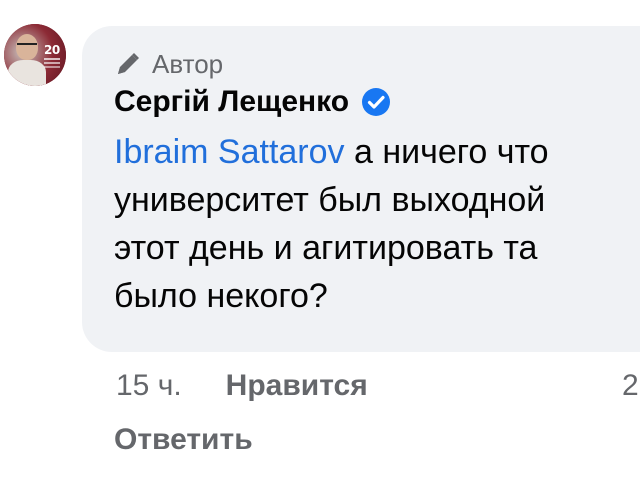 The image size is (640, 480). What do you see at coordinates (35, 55) in the screenshot?
I see `avatar: 20` at bounding box center [35, 55].